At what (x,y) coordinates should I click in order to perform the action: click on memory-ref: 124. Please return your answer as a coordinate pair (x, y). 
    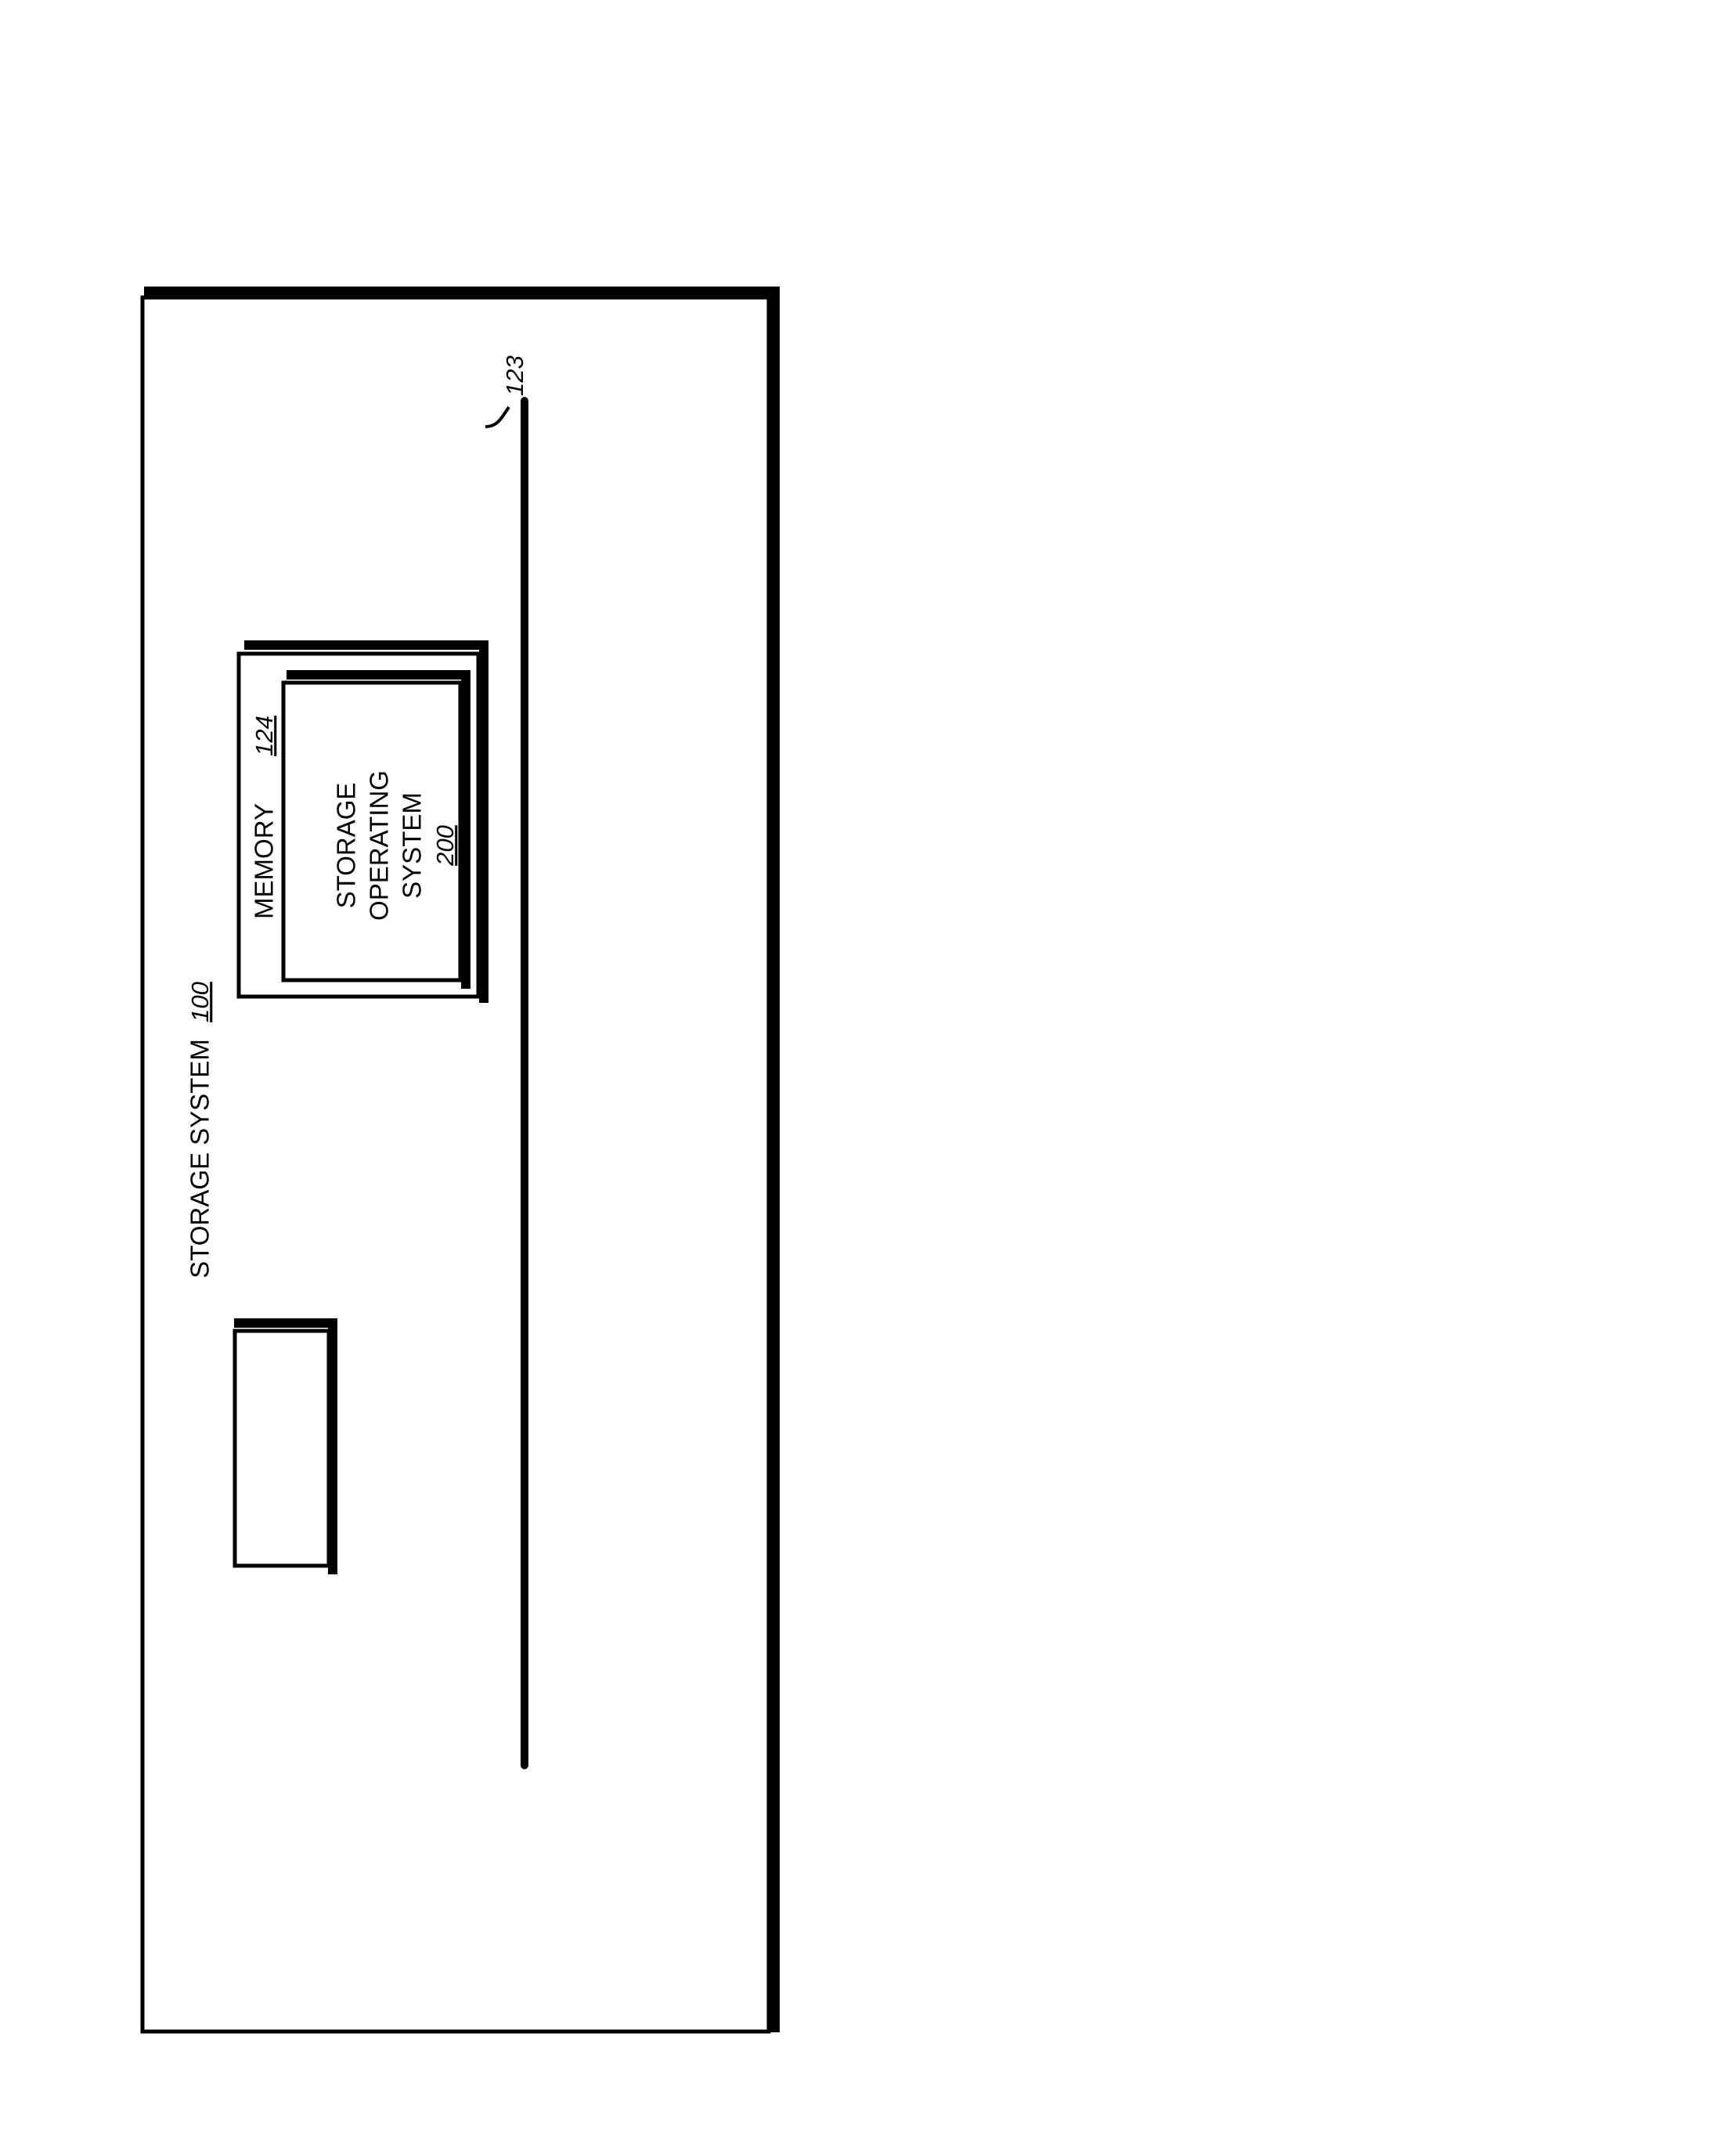
    Looking at the image, I should click on (264, 736).